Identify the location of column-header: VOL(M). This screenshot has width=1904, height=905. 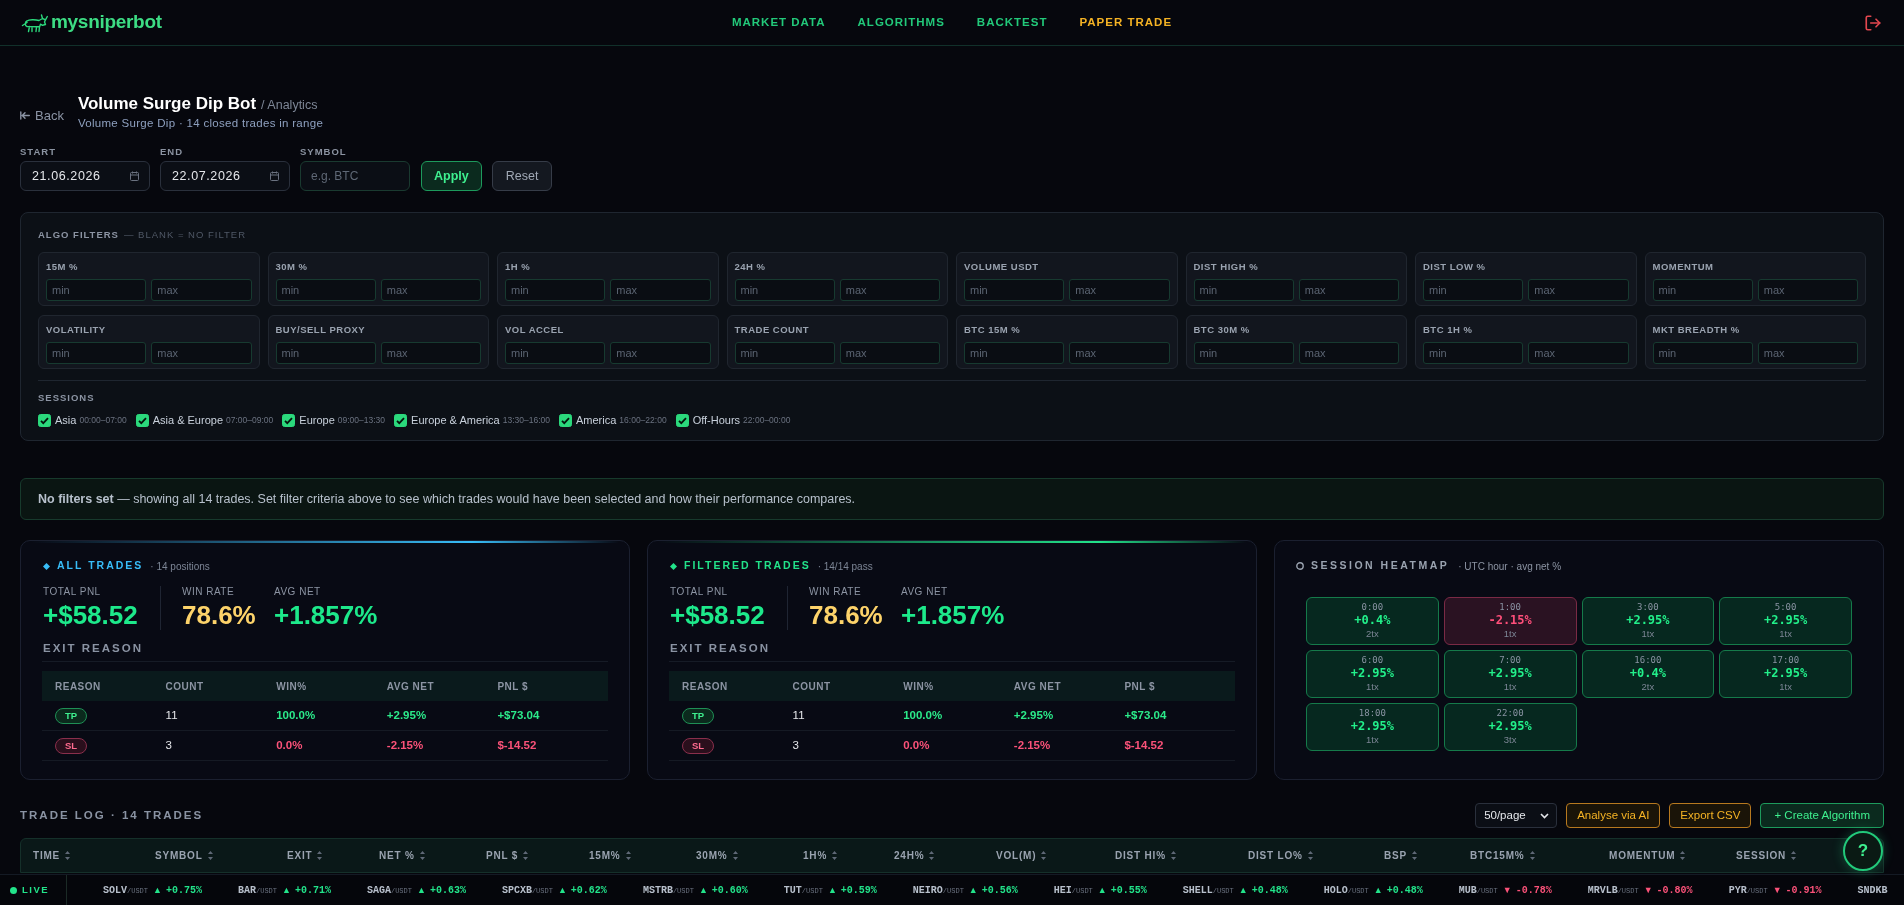
(1016, 855).